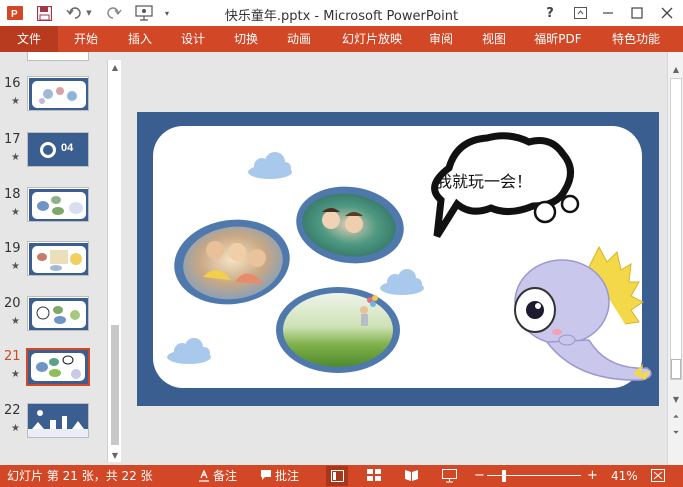 The height and width of the screenshot is (487, 683). I want to click on editor-vertical-scrollbar: ▲ ▼ ⏶ ⏷, so click(675, 258).